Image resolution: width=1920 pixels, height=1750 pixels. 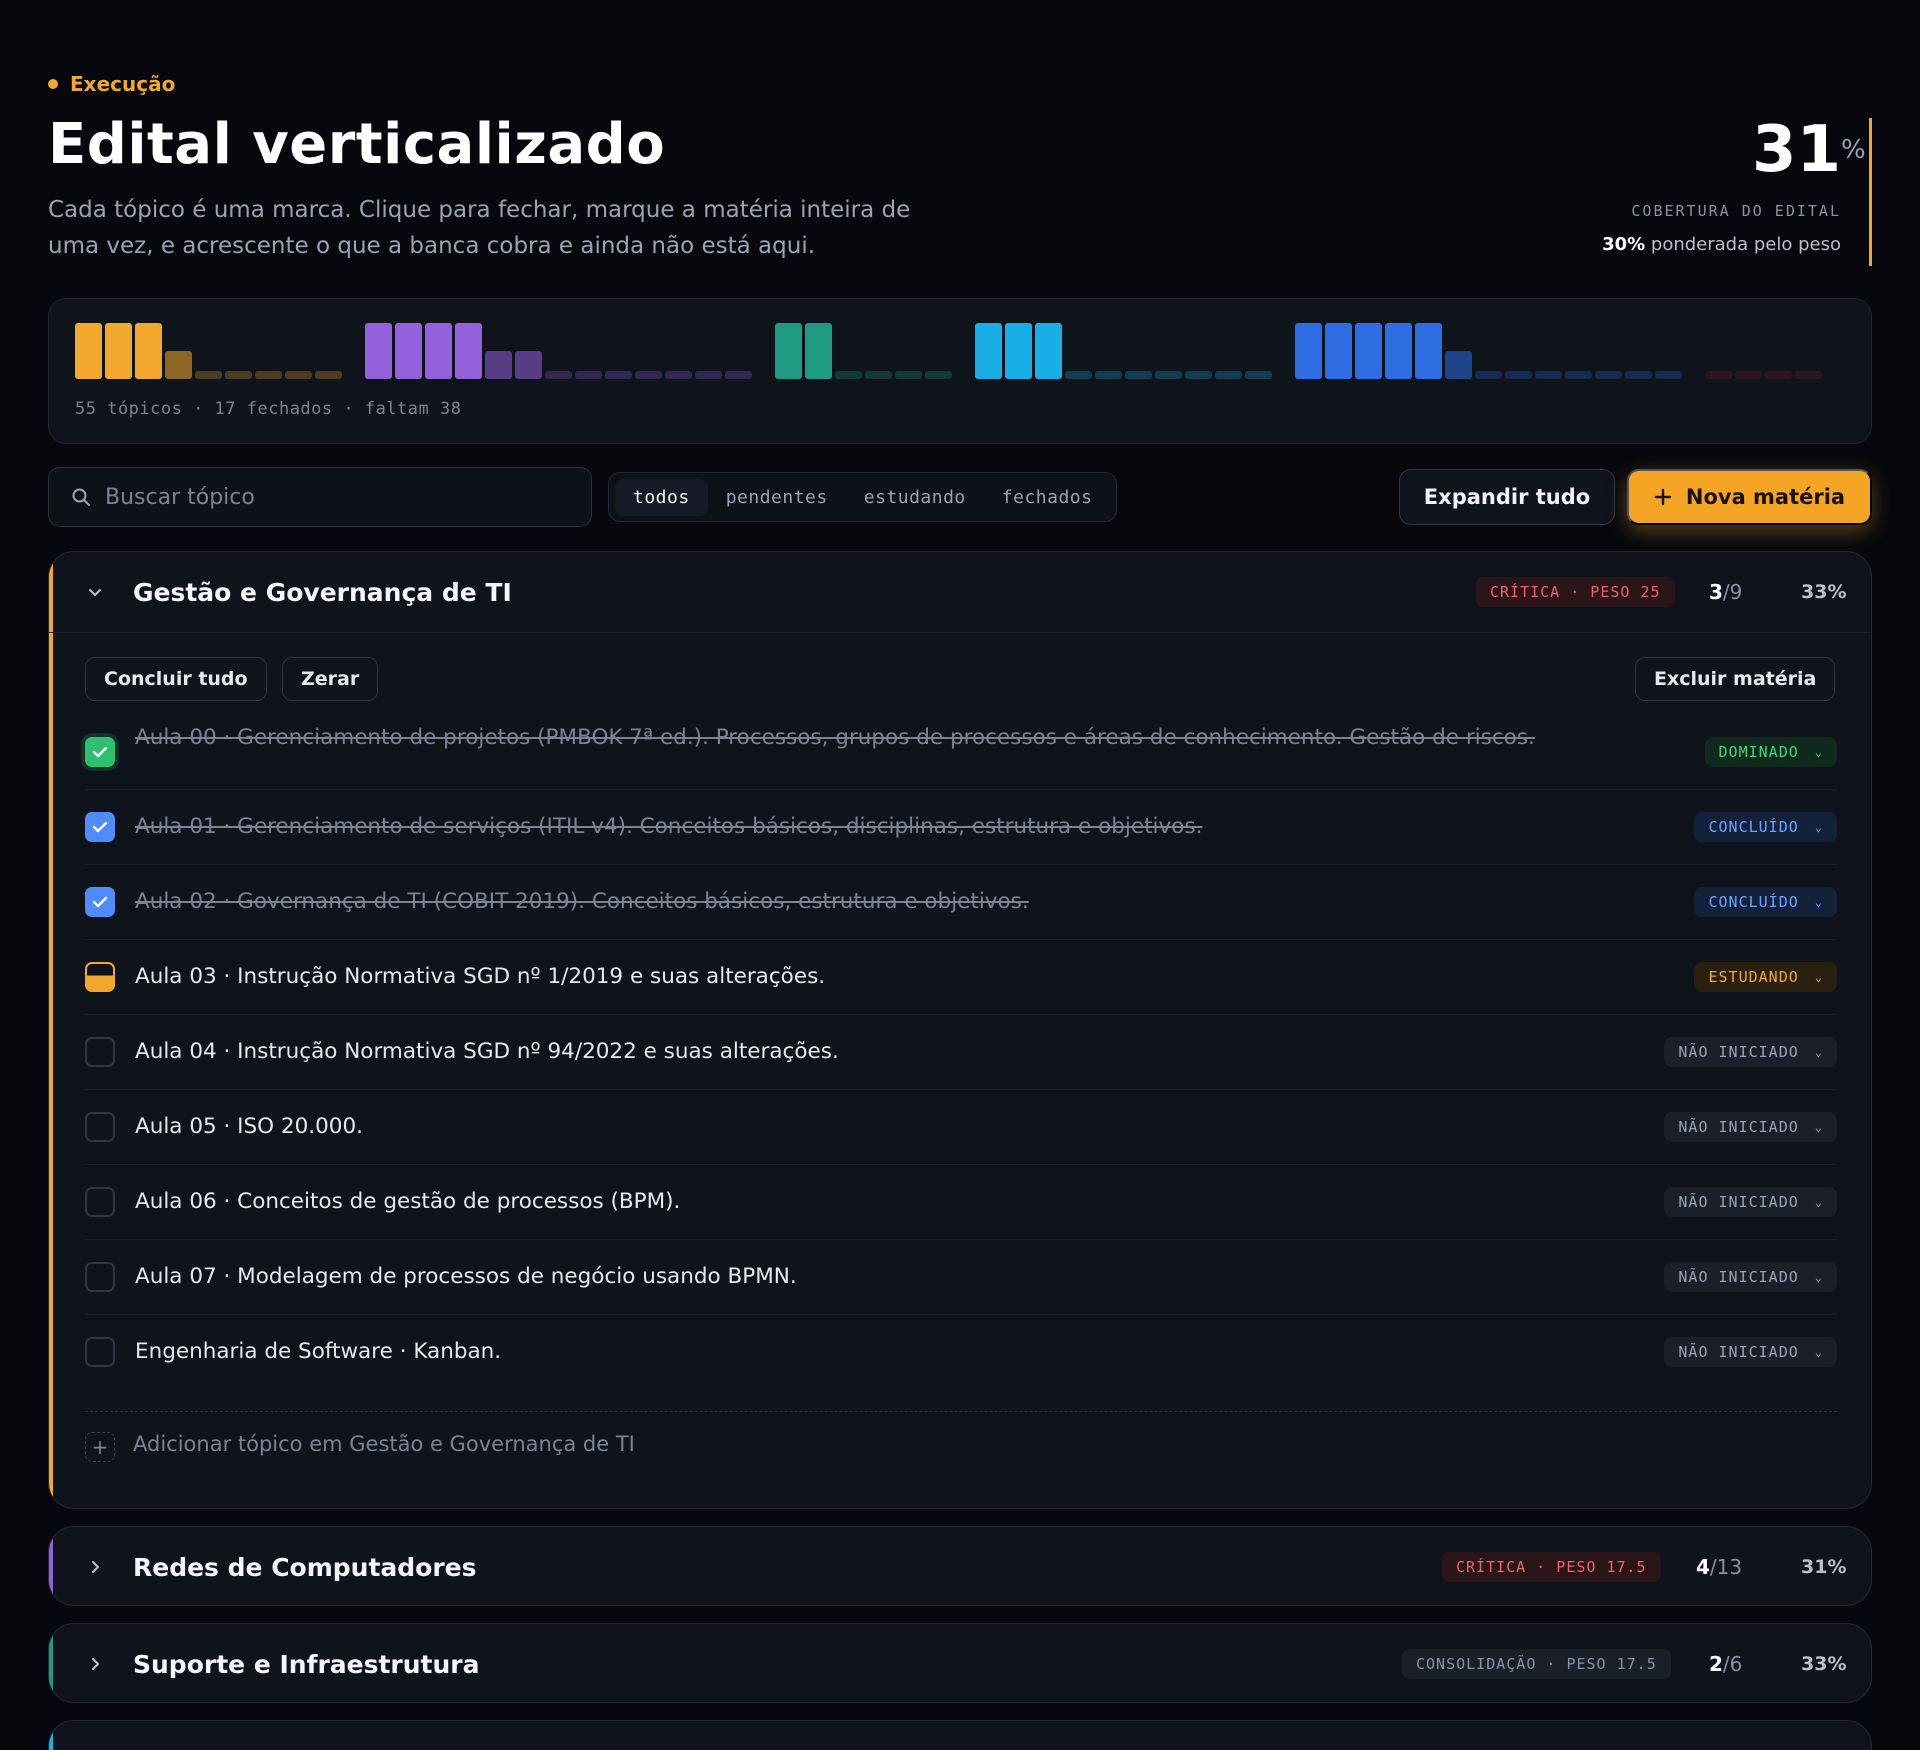 I want to click on new-subject-button: Nova matéria, so click(x=1749, y=497).